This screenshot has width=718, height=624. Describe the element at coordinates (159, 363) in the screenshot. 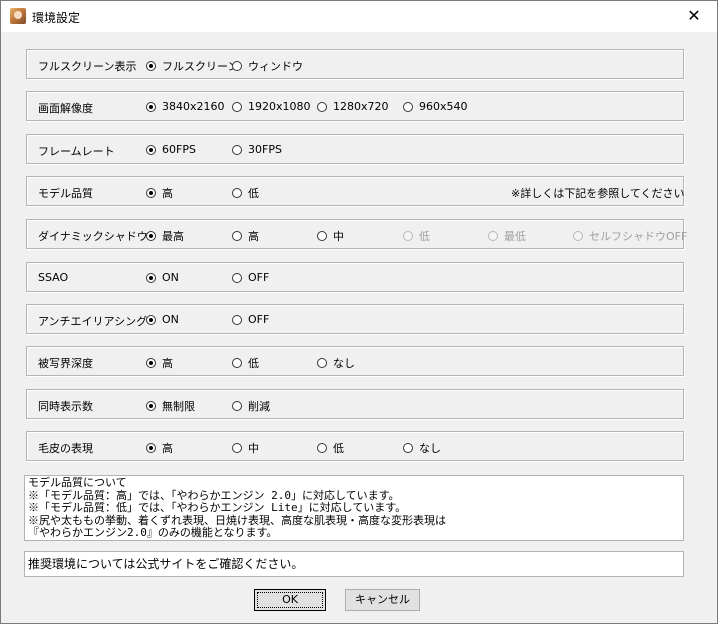

I see `dof-option-high: 高` at that location.